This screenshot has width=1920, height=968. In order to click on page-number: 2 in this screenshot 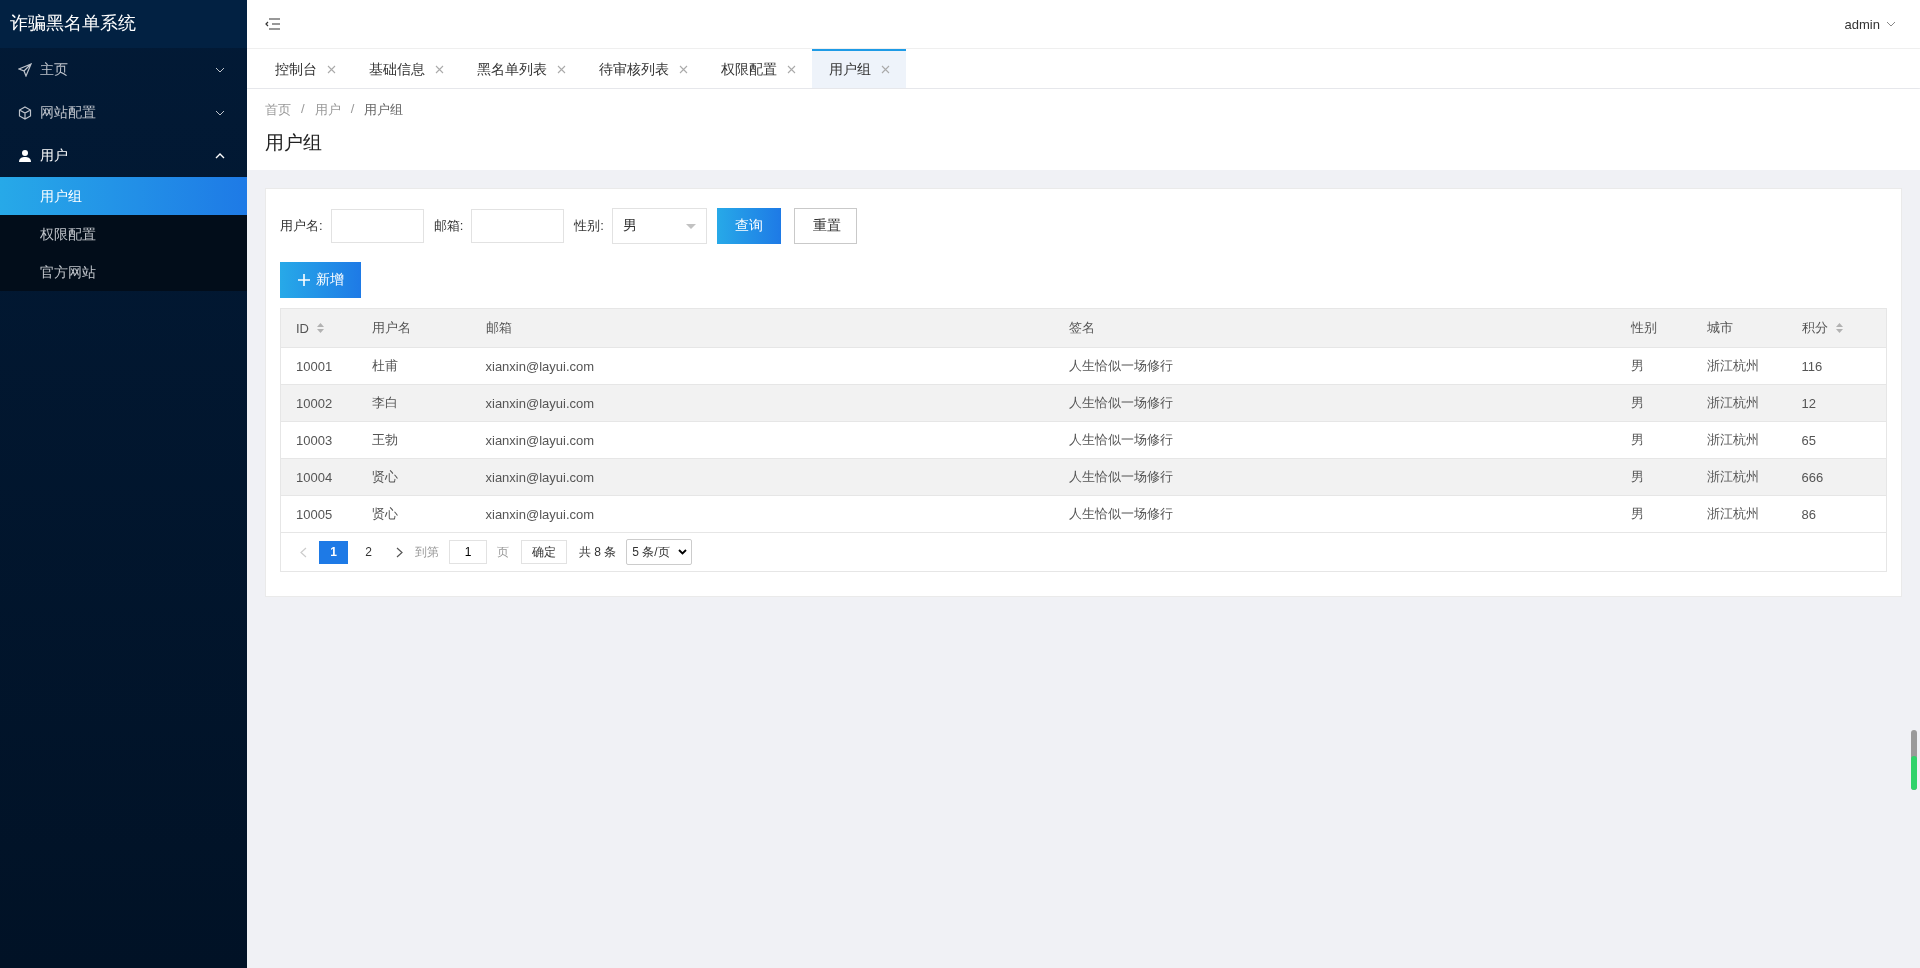, I will do `click(368, 552)`.